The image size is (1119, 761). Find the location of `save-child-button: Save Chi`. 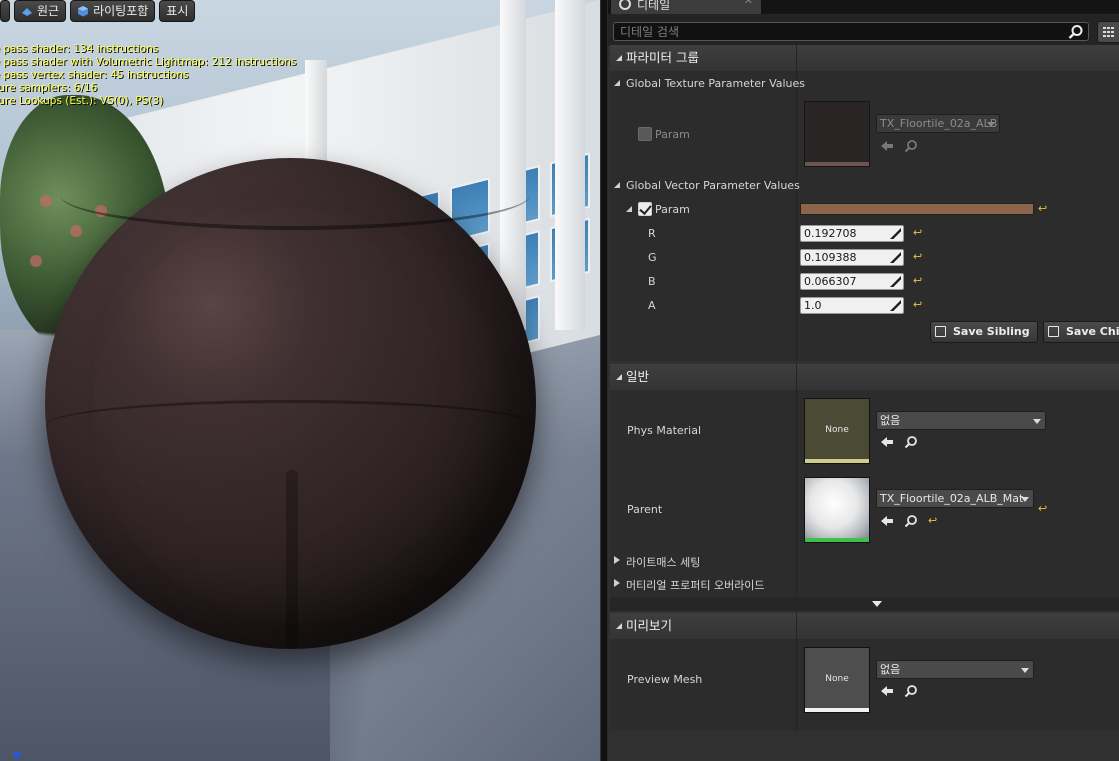

save-child-button: Save Chi is located at coordinates (1081, 332).